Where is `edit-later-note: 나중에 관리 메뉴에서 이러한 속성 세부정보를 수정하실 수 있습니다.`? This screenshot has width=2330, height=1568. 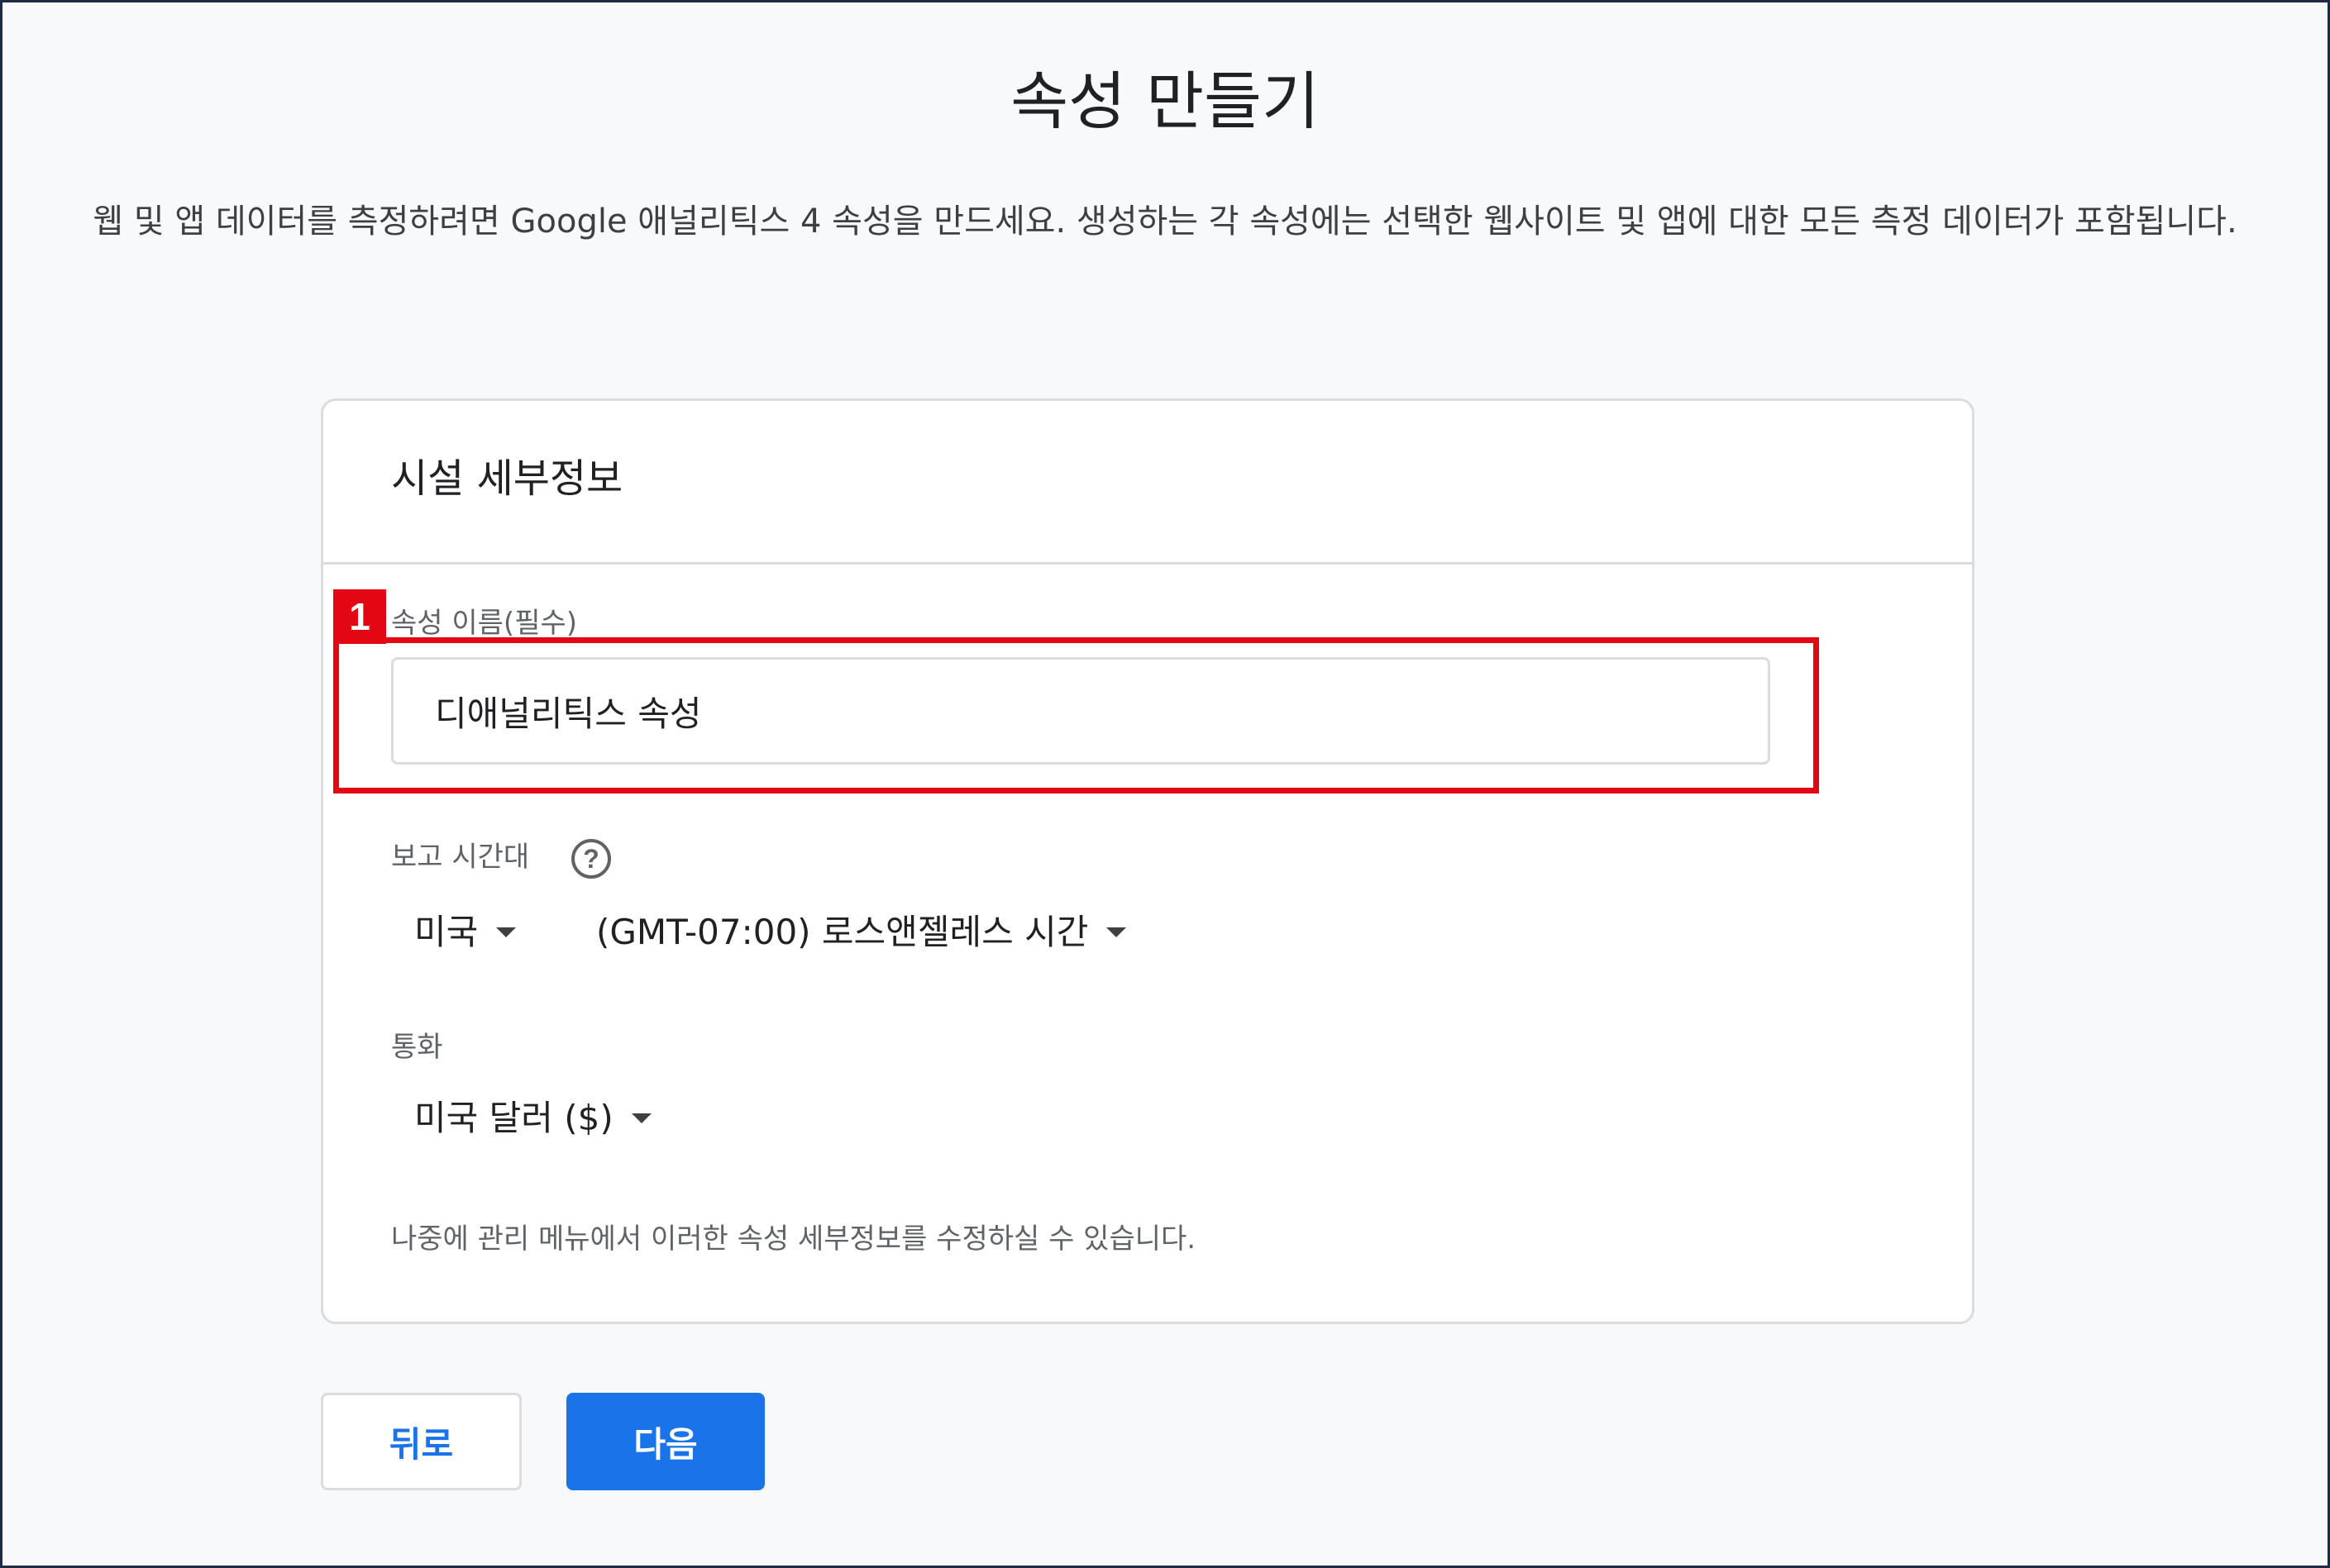
edit-later-note: 나중에 관리 메뉴에서 이러한 속성 세부정보를 수정하실 수 있습니다. is located at coordinates (793, 1239).